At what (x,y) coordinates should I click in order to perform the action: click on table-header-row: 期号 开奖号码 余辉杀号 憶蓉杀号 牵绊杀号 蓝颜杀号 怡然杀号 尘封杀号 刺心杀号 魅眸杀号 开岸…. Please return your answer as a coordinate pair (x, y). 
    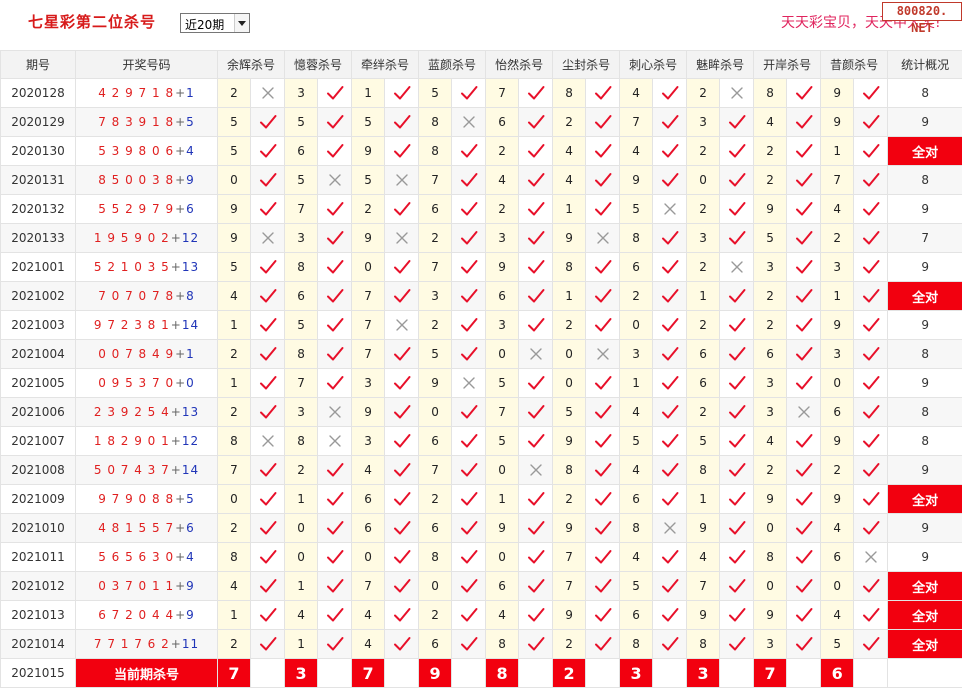
    Looking at the image, I should click on (481, 64).